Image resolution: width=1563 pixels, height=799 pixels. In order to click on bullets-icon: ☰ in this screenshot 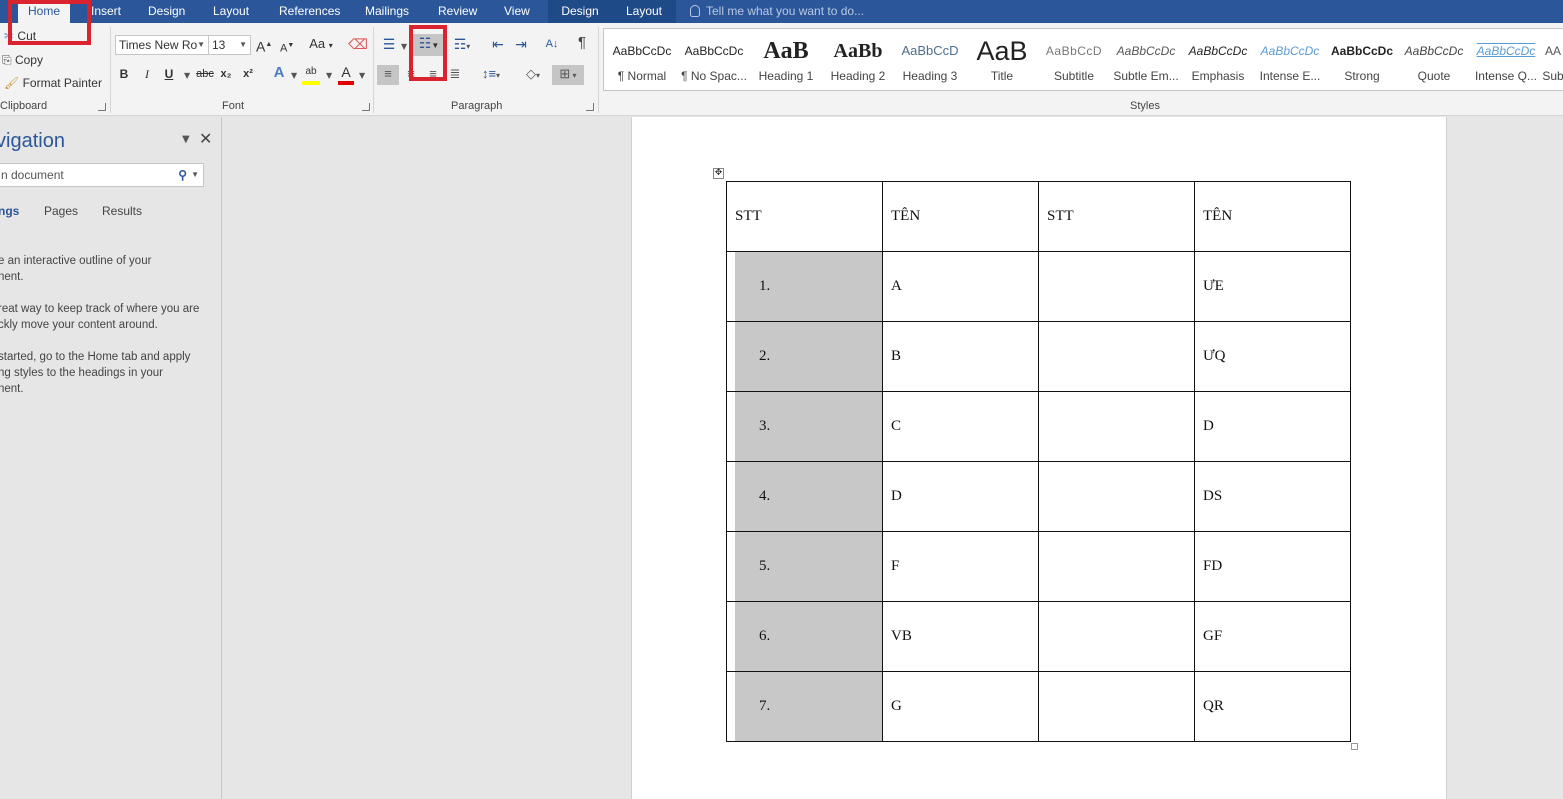, I will do `click(389, 45)`.